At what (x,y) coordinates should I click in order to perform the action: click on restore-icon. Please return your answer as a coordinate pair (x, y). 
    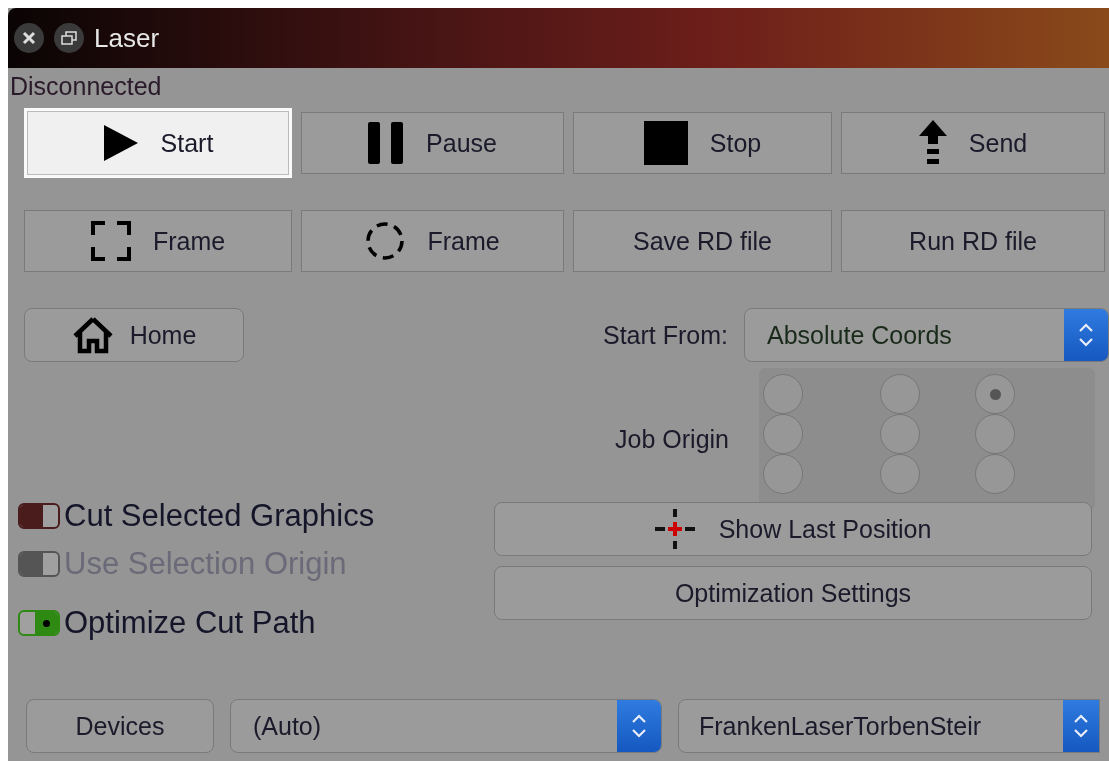
    Looking at the image, I should click on (69, 38).